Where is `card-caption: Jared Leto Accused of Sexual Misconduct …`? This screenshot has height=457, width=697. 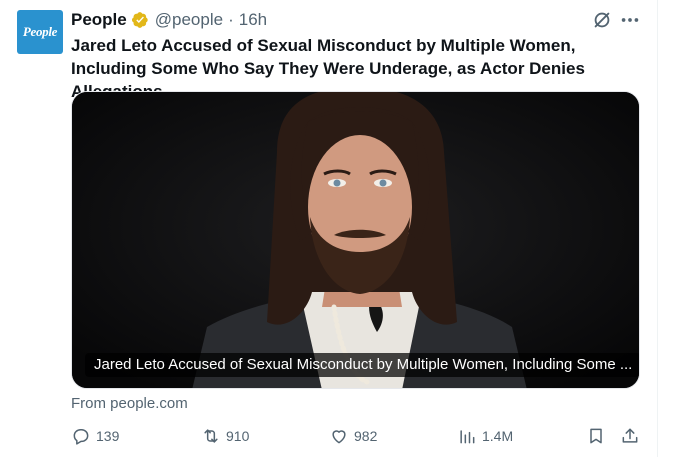
card-caption: Jared Leto Accused of Sexual Misconduct … is located at coordinates (362, 365).